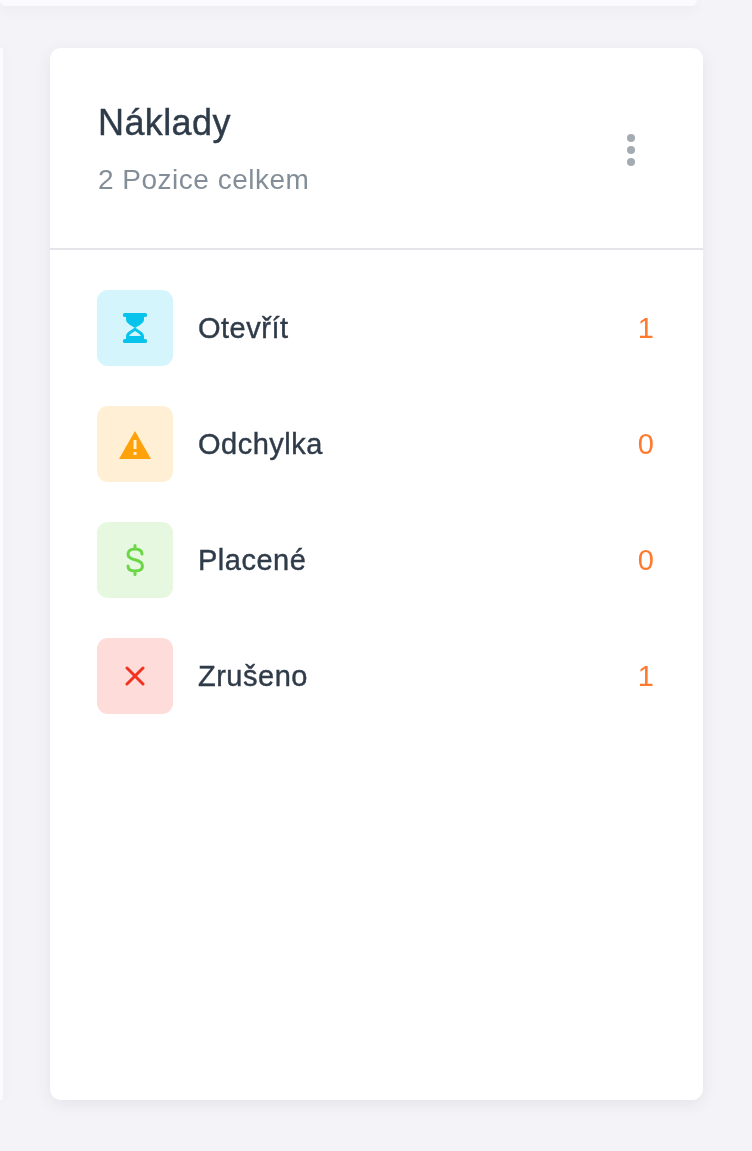 The image size is (752, 1151). Describe the element at coordinates (253, 676) in the screenshot. I see `status-label: Zrušeno` at that location.